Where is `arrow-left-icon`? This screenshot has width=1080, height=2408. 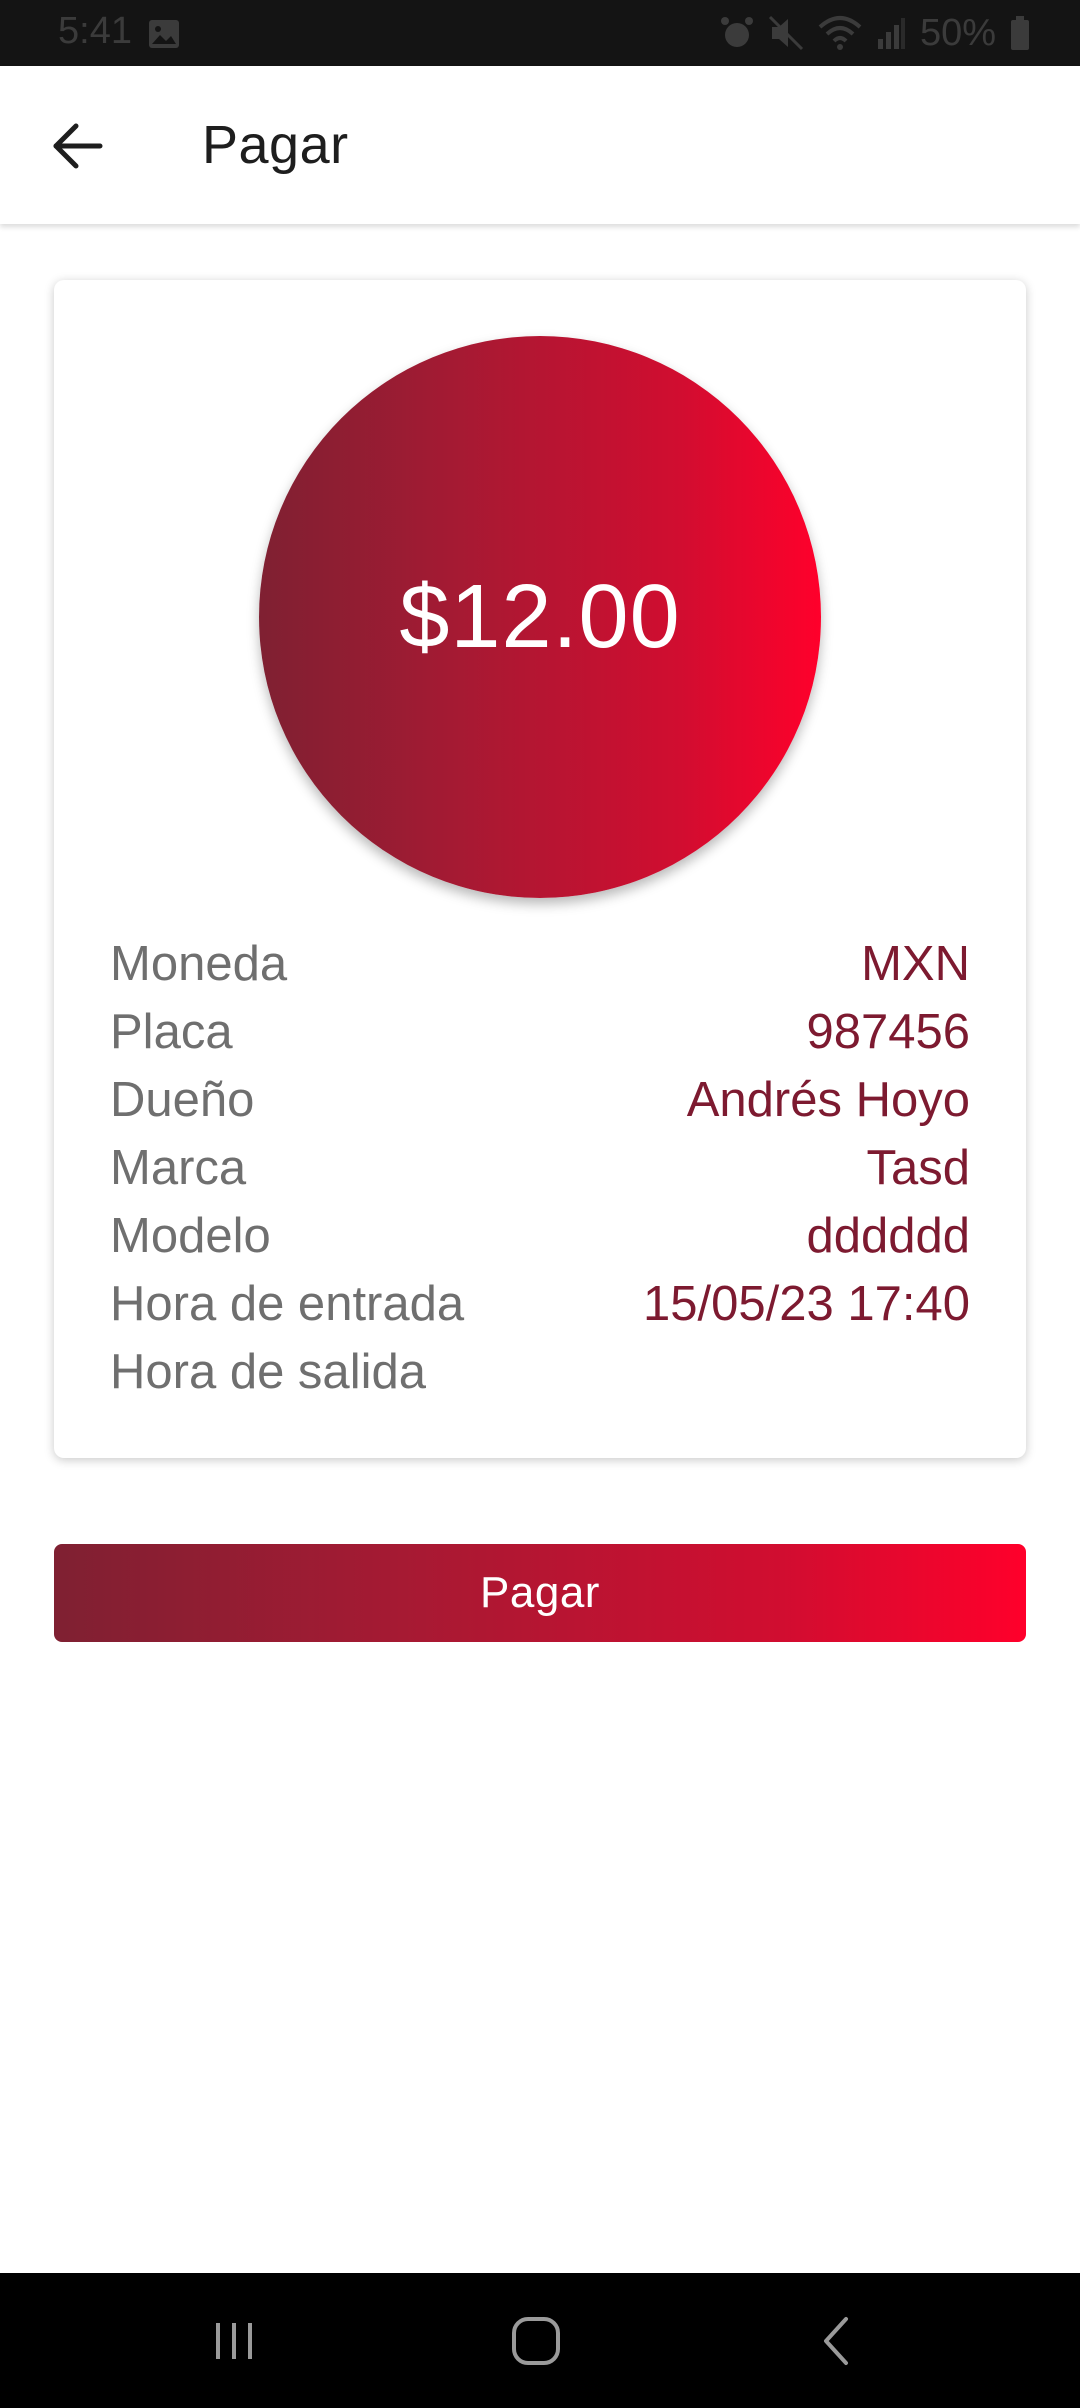 arrow-left-icon is located at coordinates (78, 146).